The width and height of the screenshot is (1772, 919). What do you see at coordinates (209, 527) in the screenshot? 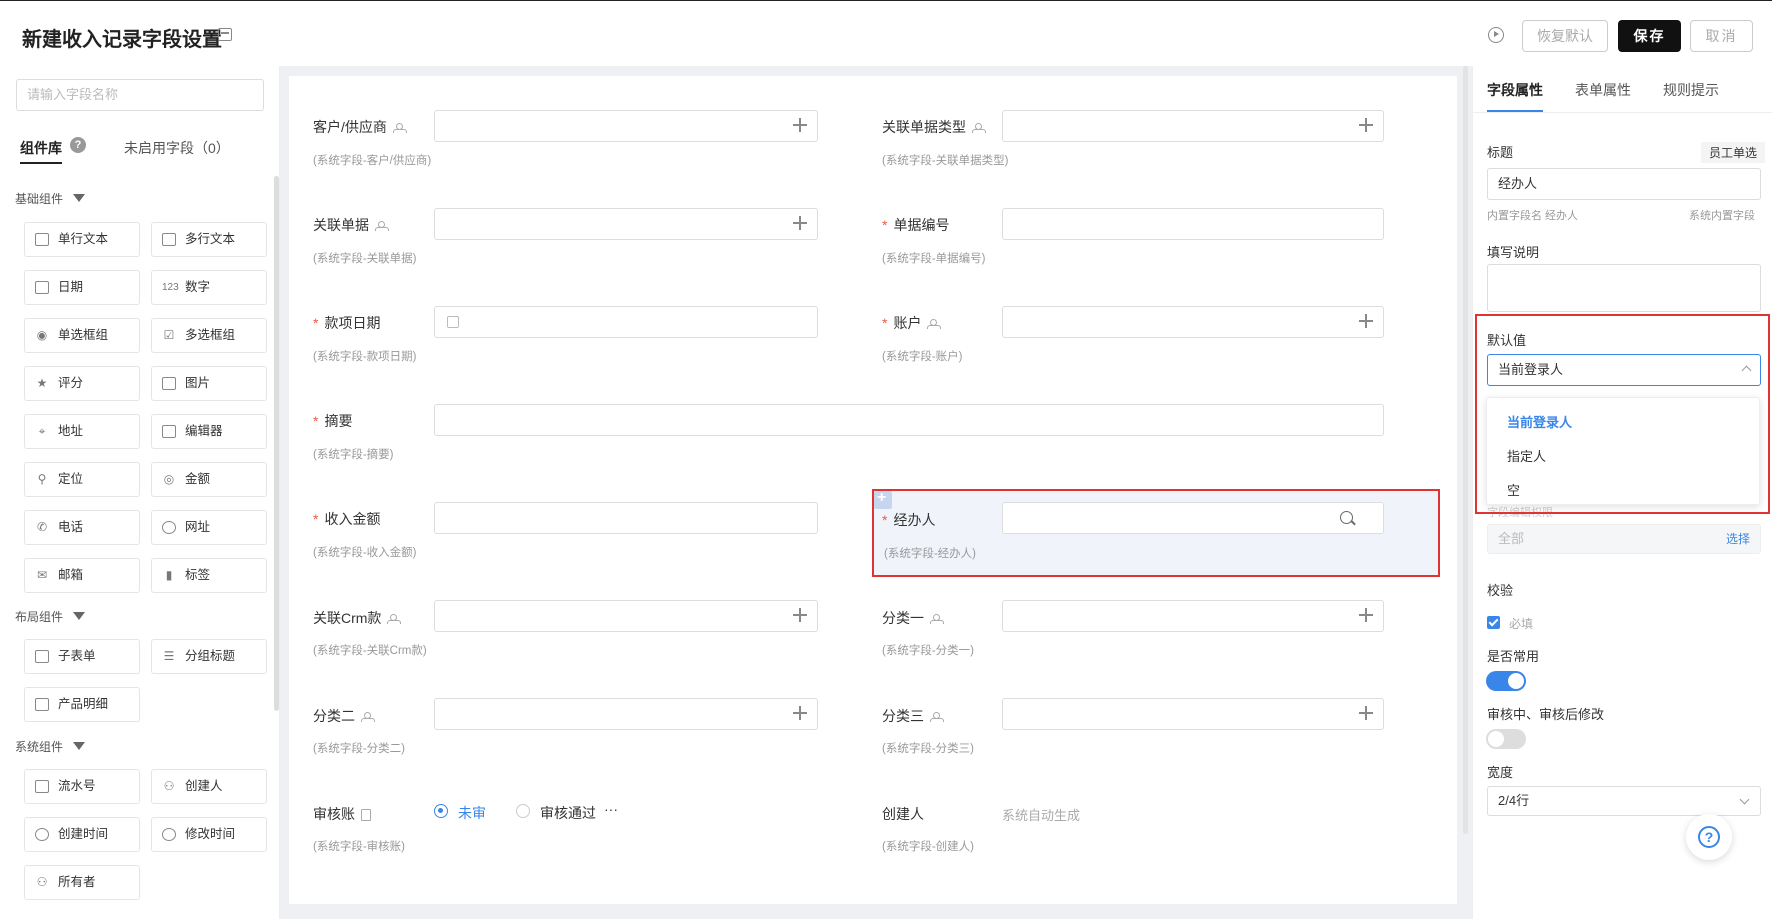
I see `component-url: 网址` at bounding box center [209, 527].